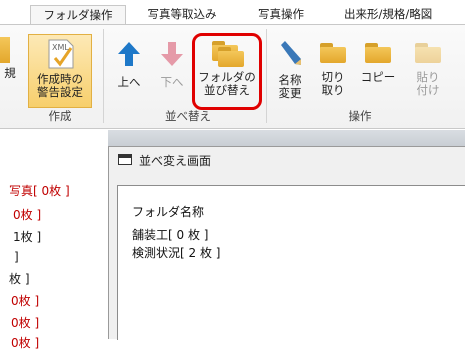 The image size is (465, 351). I want to click on folder-icon, so click(5, 50).